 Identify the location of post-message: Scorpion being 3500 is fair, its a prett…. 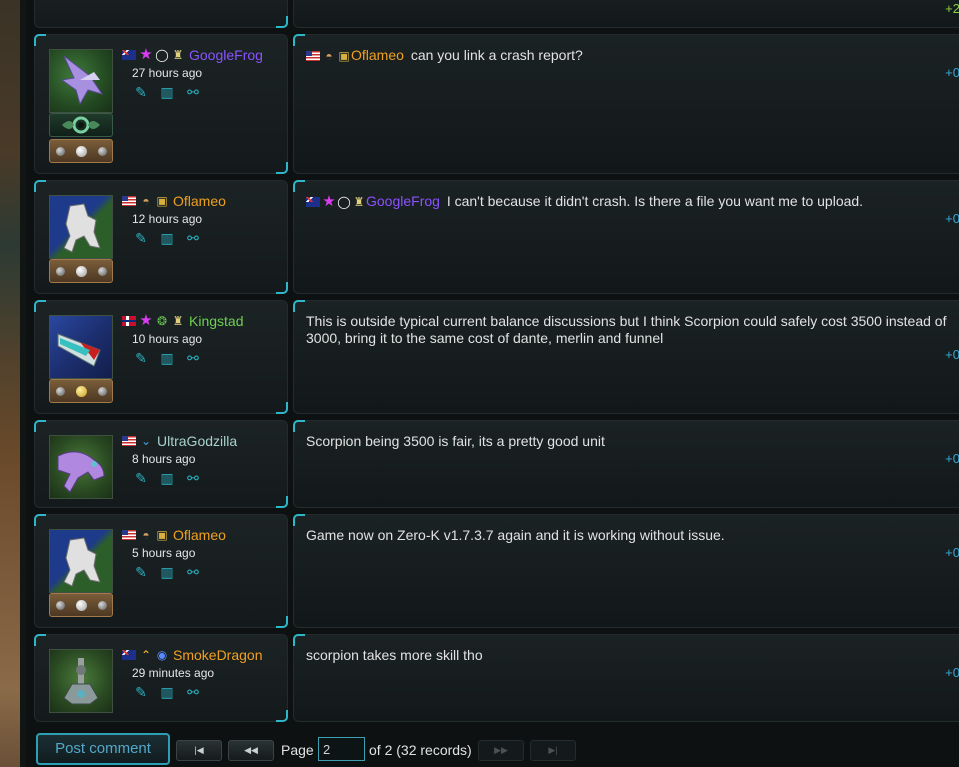
(455, 441).